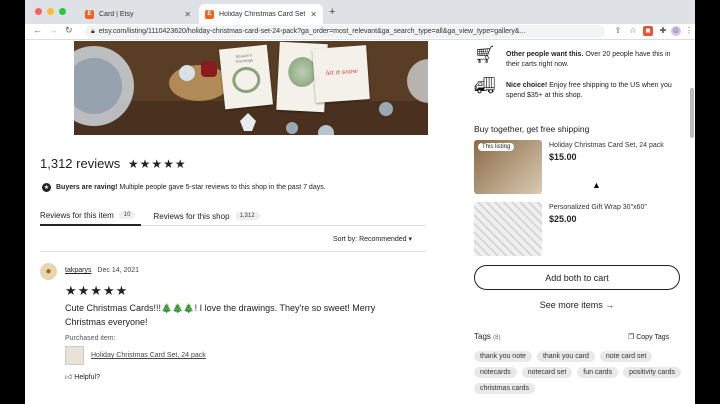 The width and height of the screenshot is (720, 404). I want to click on tags-heading: Tags (8), so click(487, 336).